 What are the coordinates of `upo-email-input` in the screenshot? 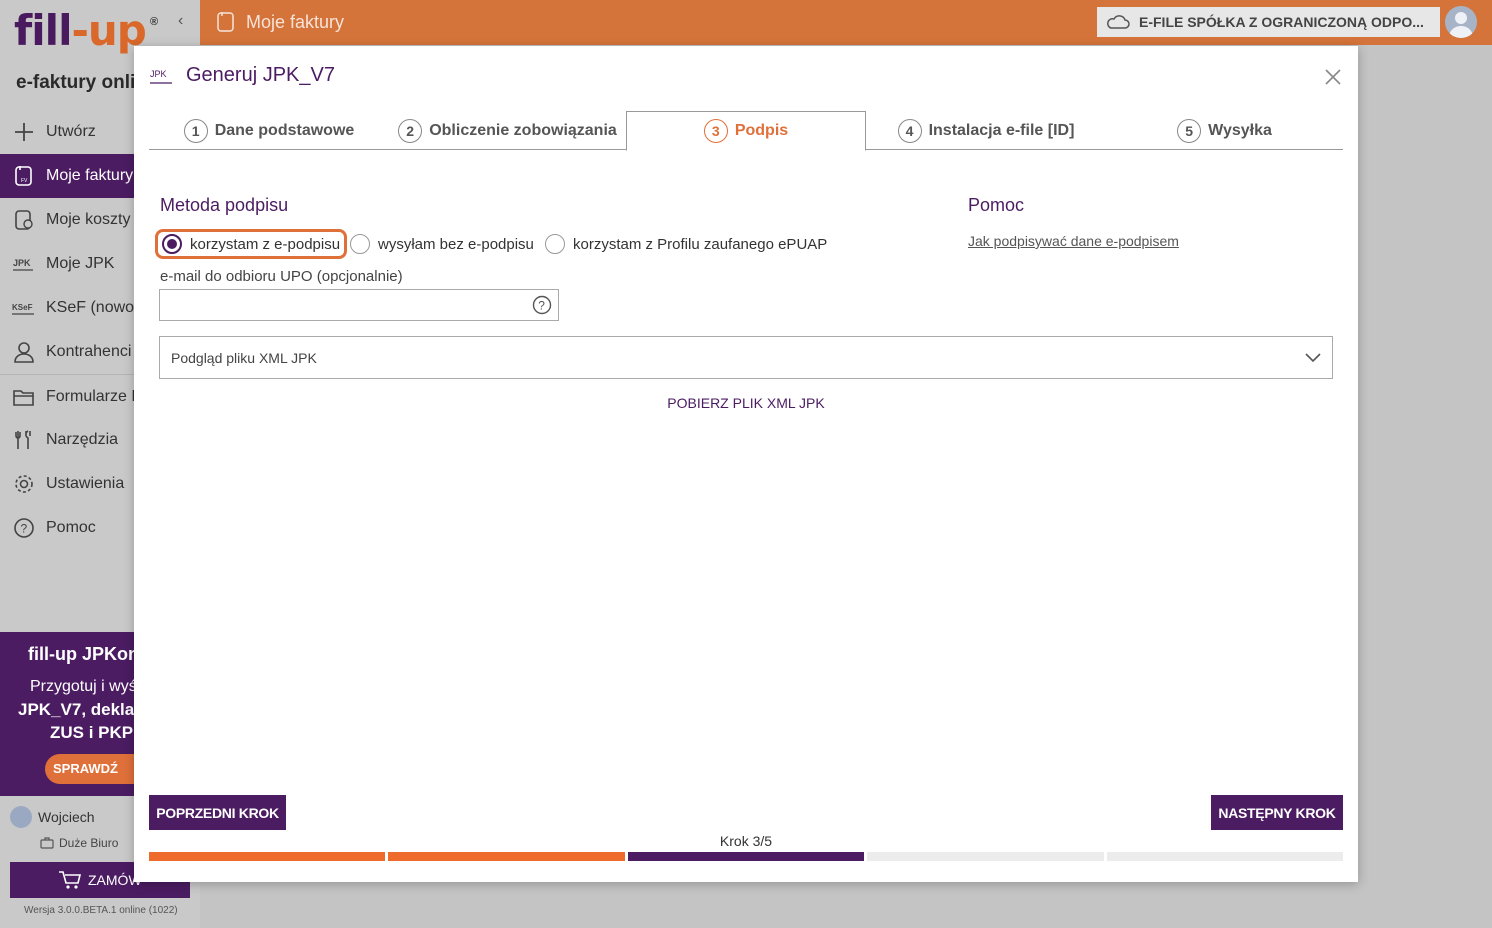 It's located at (340, 305).